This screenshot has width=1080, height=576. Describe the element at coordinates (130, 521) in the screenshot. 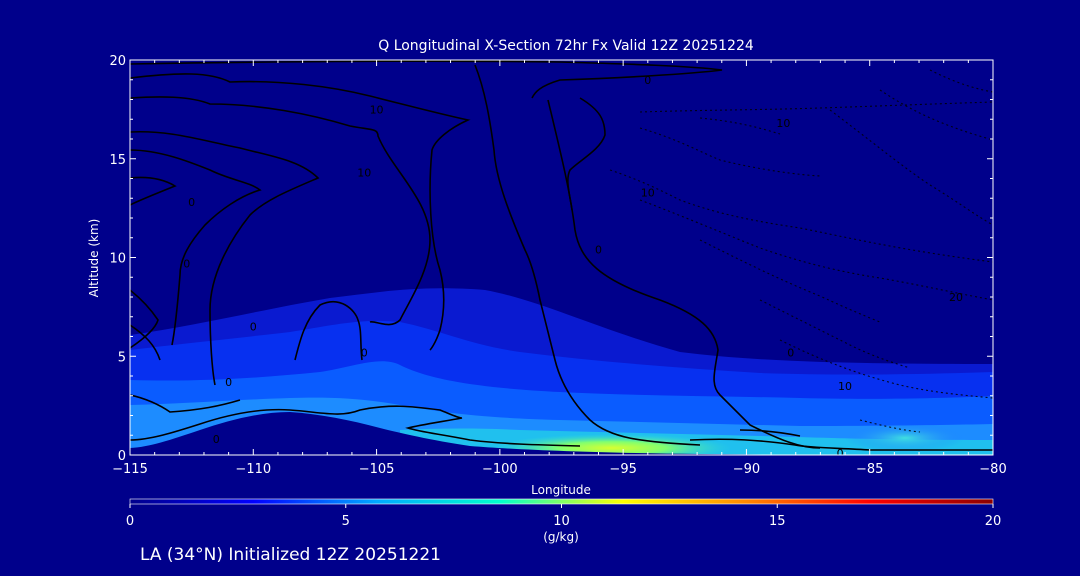

I see `colorbar-tick-label: 0` at that location.